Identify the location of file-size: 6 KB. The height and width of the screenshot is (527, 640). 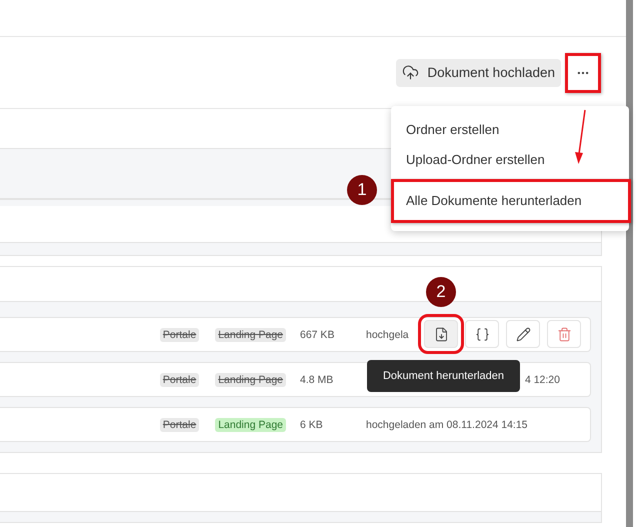
(312, 424).